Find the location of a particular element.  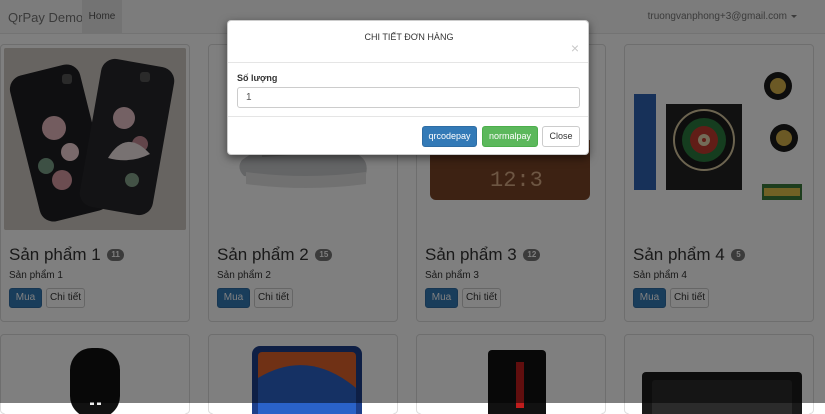

modal-header-divider is located at coordinates (408, 62).